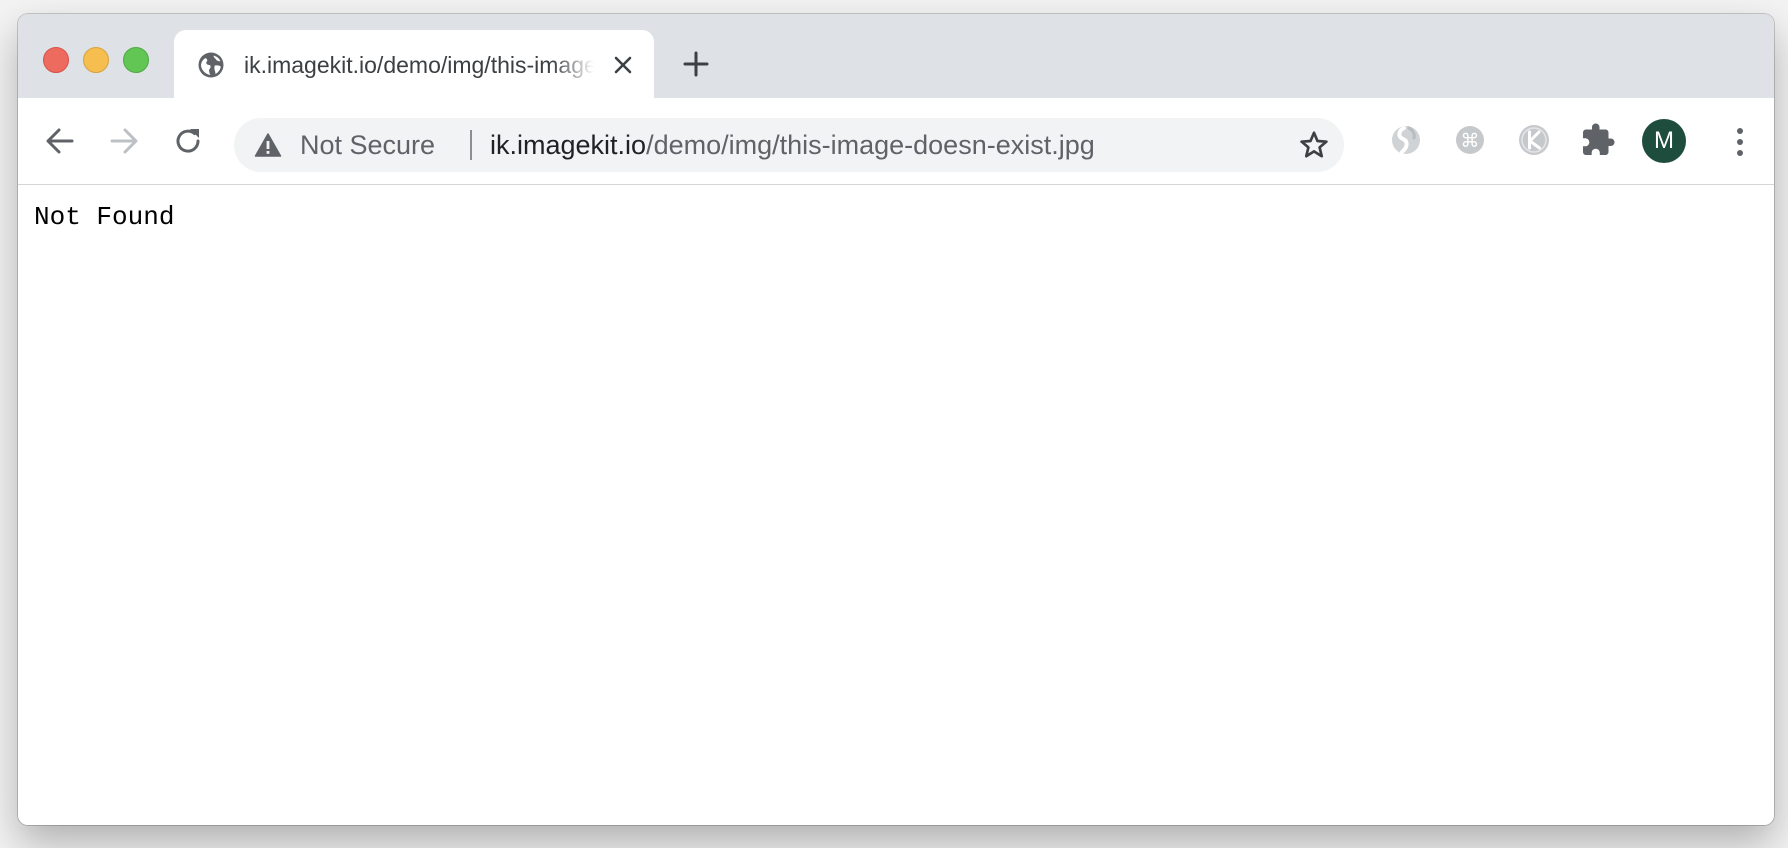 The width and height of the screenshot is (1788, 848). What do you see at coordinates (568, 145) in the screenshot?
I see `url-host: ik.imagekit.io` at bounding box center [568, 145].